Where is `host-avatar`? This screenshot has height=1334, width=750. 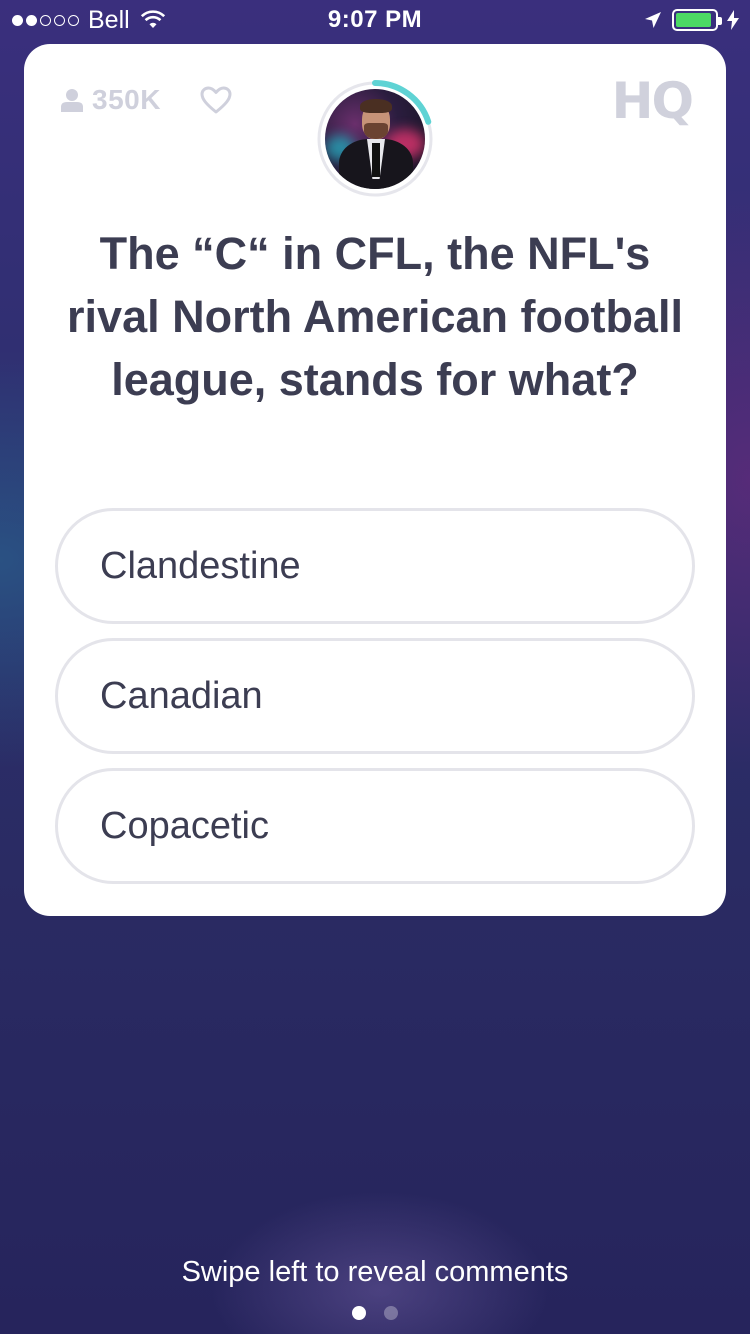
host-avatar is located at coordinates (375, 139).